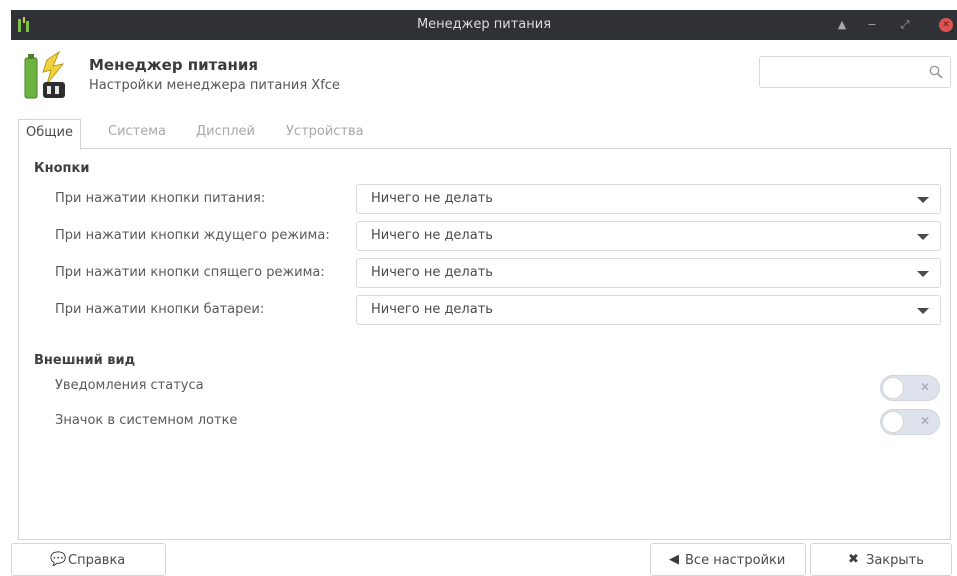 This screenshot has width=957, height=576. I want to click on tab-display: Дисплей, so click(225, 133).